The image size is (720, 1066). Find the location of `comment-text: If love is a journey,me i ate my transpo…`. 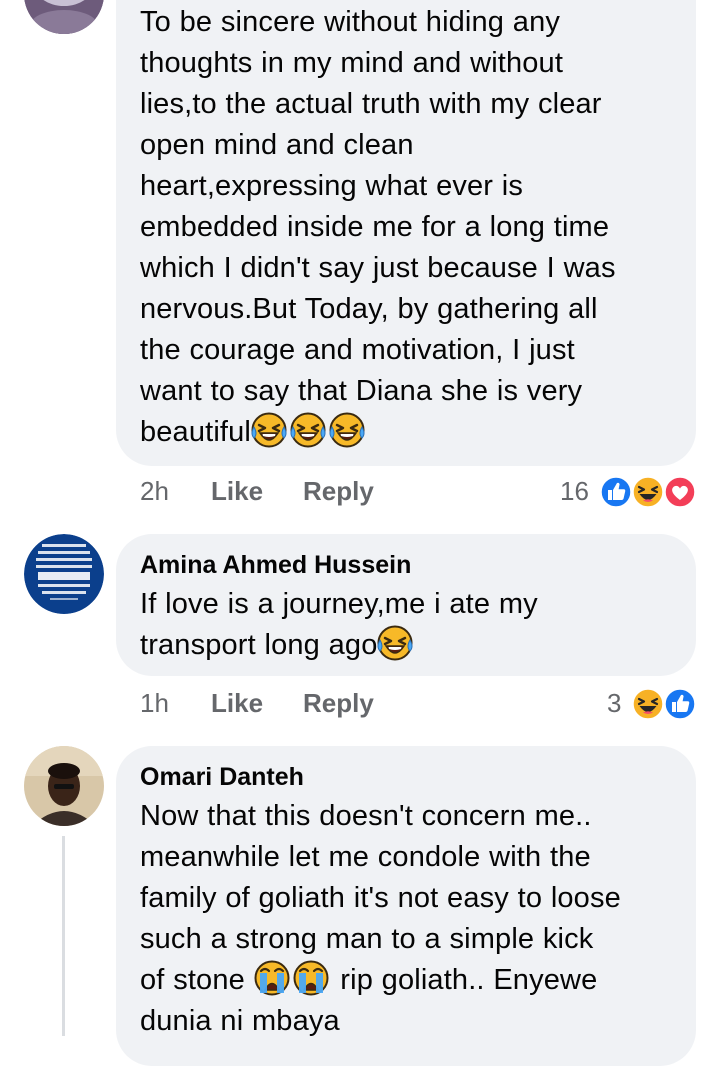

comment-text: If love is a journey,me i ate my transpo… is located at coordinates (420, 625).